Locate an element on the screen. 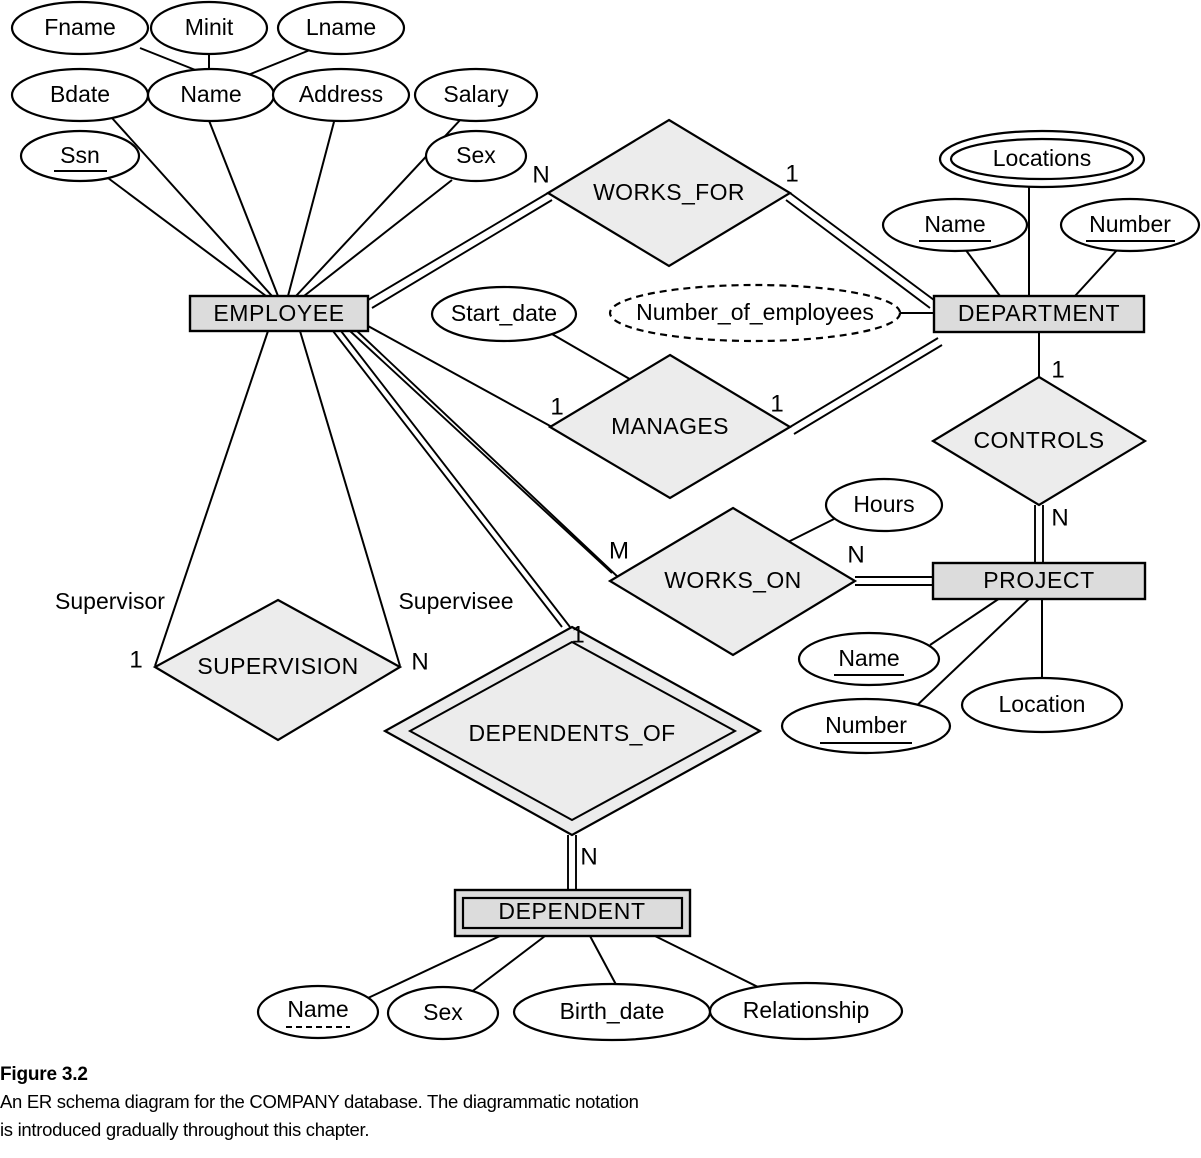 This screenshot has width=1201, height=1158. entity-dependent-label: DEPENDENT is located at coordinates (571, 911).